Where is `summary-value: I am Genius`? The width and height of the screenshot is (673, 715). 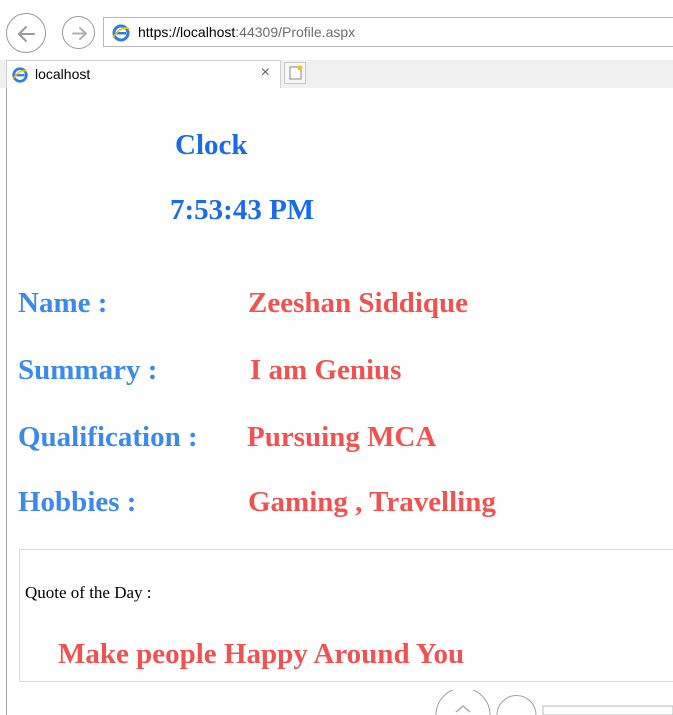
summary-value: I am Genius is located at coordinates (326, 370).